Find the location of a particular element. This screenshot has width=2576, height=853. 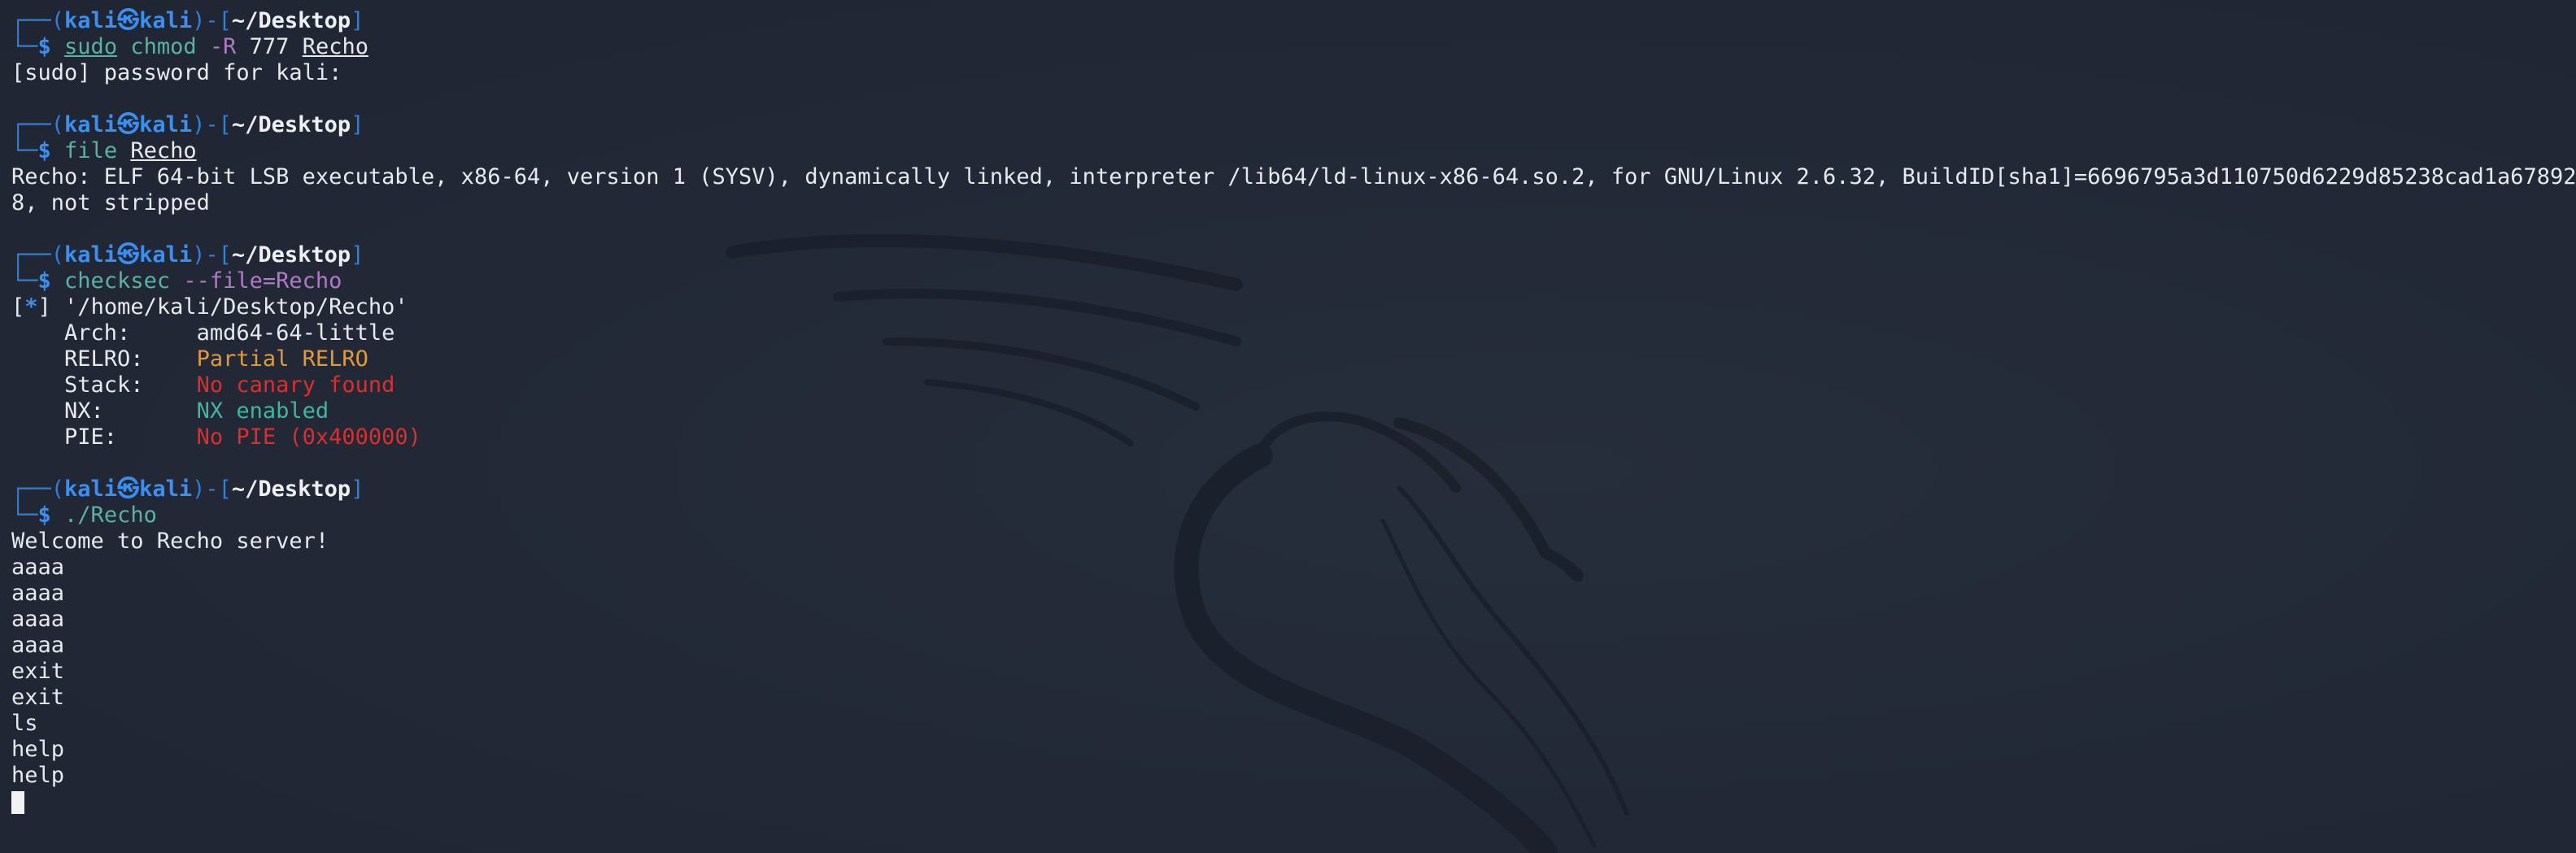

file-output-line: 8, not stripped is located at coordinates (110, 202).